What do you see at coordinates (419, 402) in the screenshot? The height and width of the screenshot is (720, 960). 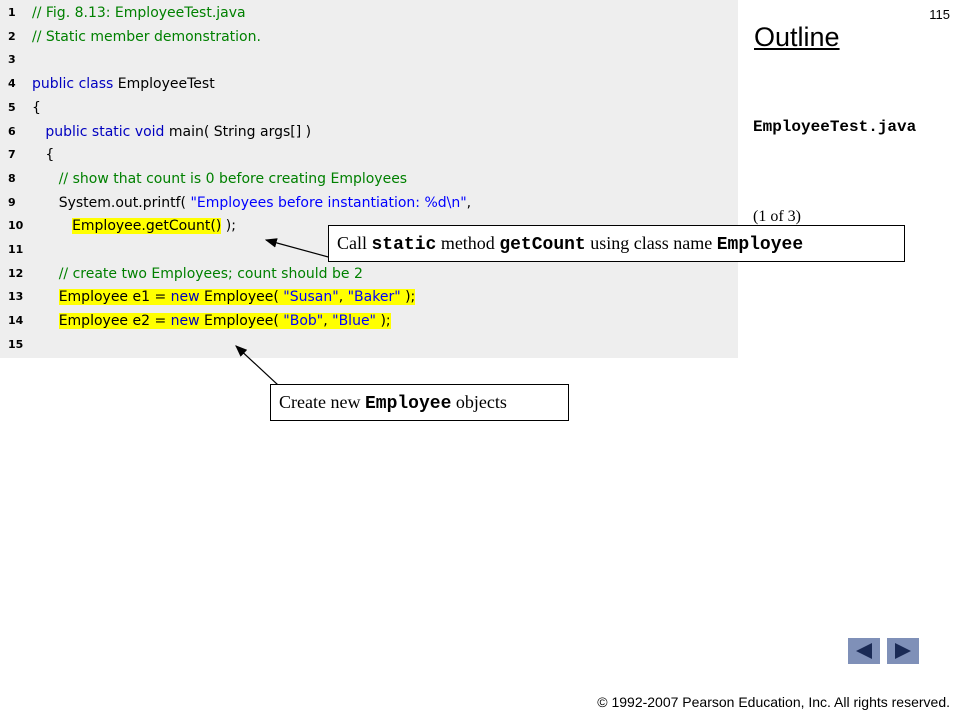 I see `callout-create-objects: Create new Employee objects` at bounding box center [419, 402].